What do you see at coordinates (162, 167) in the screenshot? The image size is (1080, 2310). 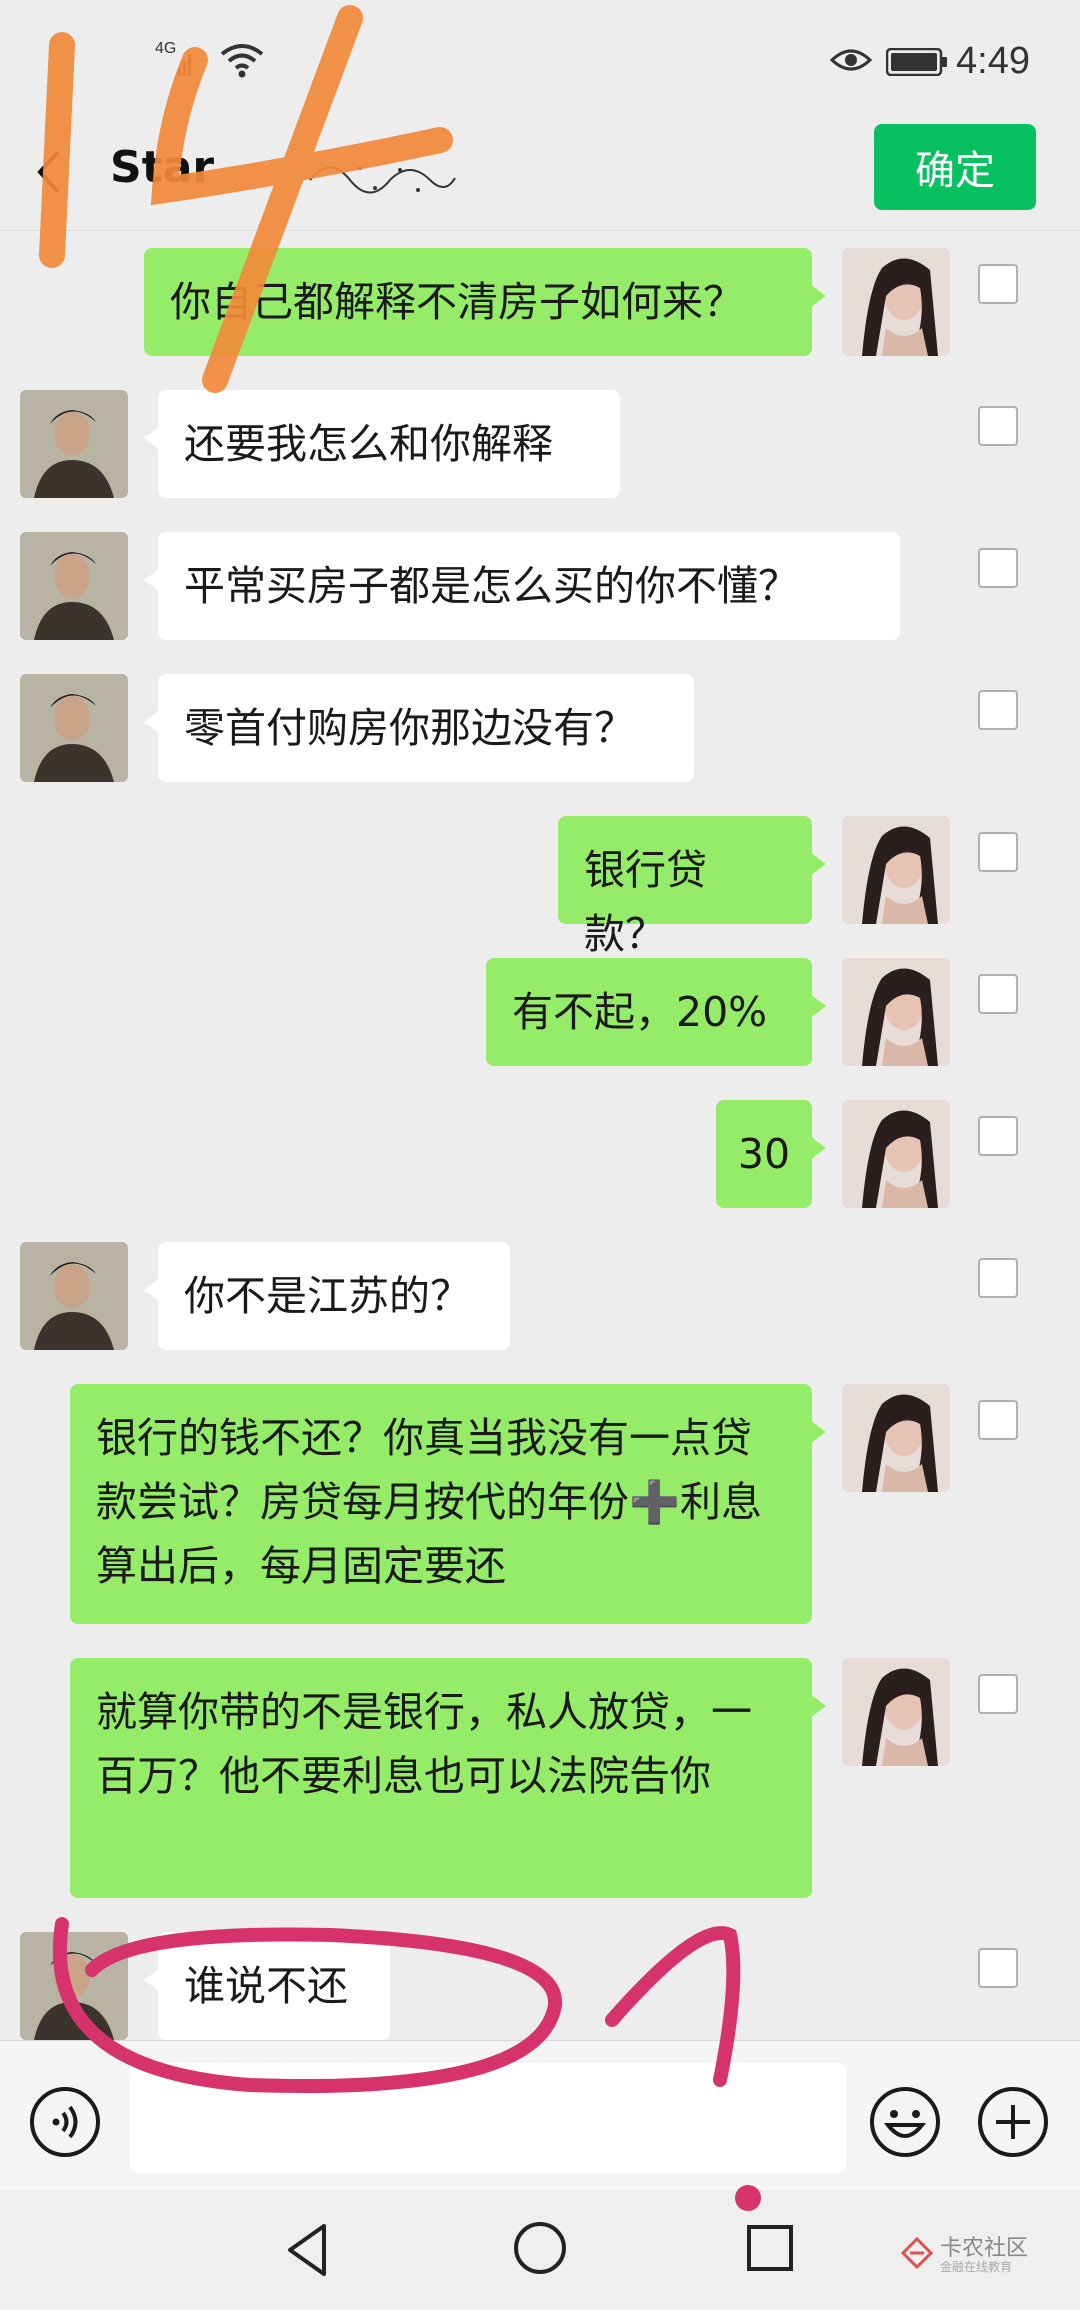 I see `chat-title: Star` at bounding box center [162, 167].